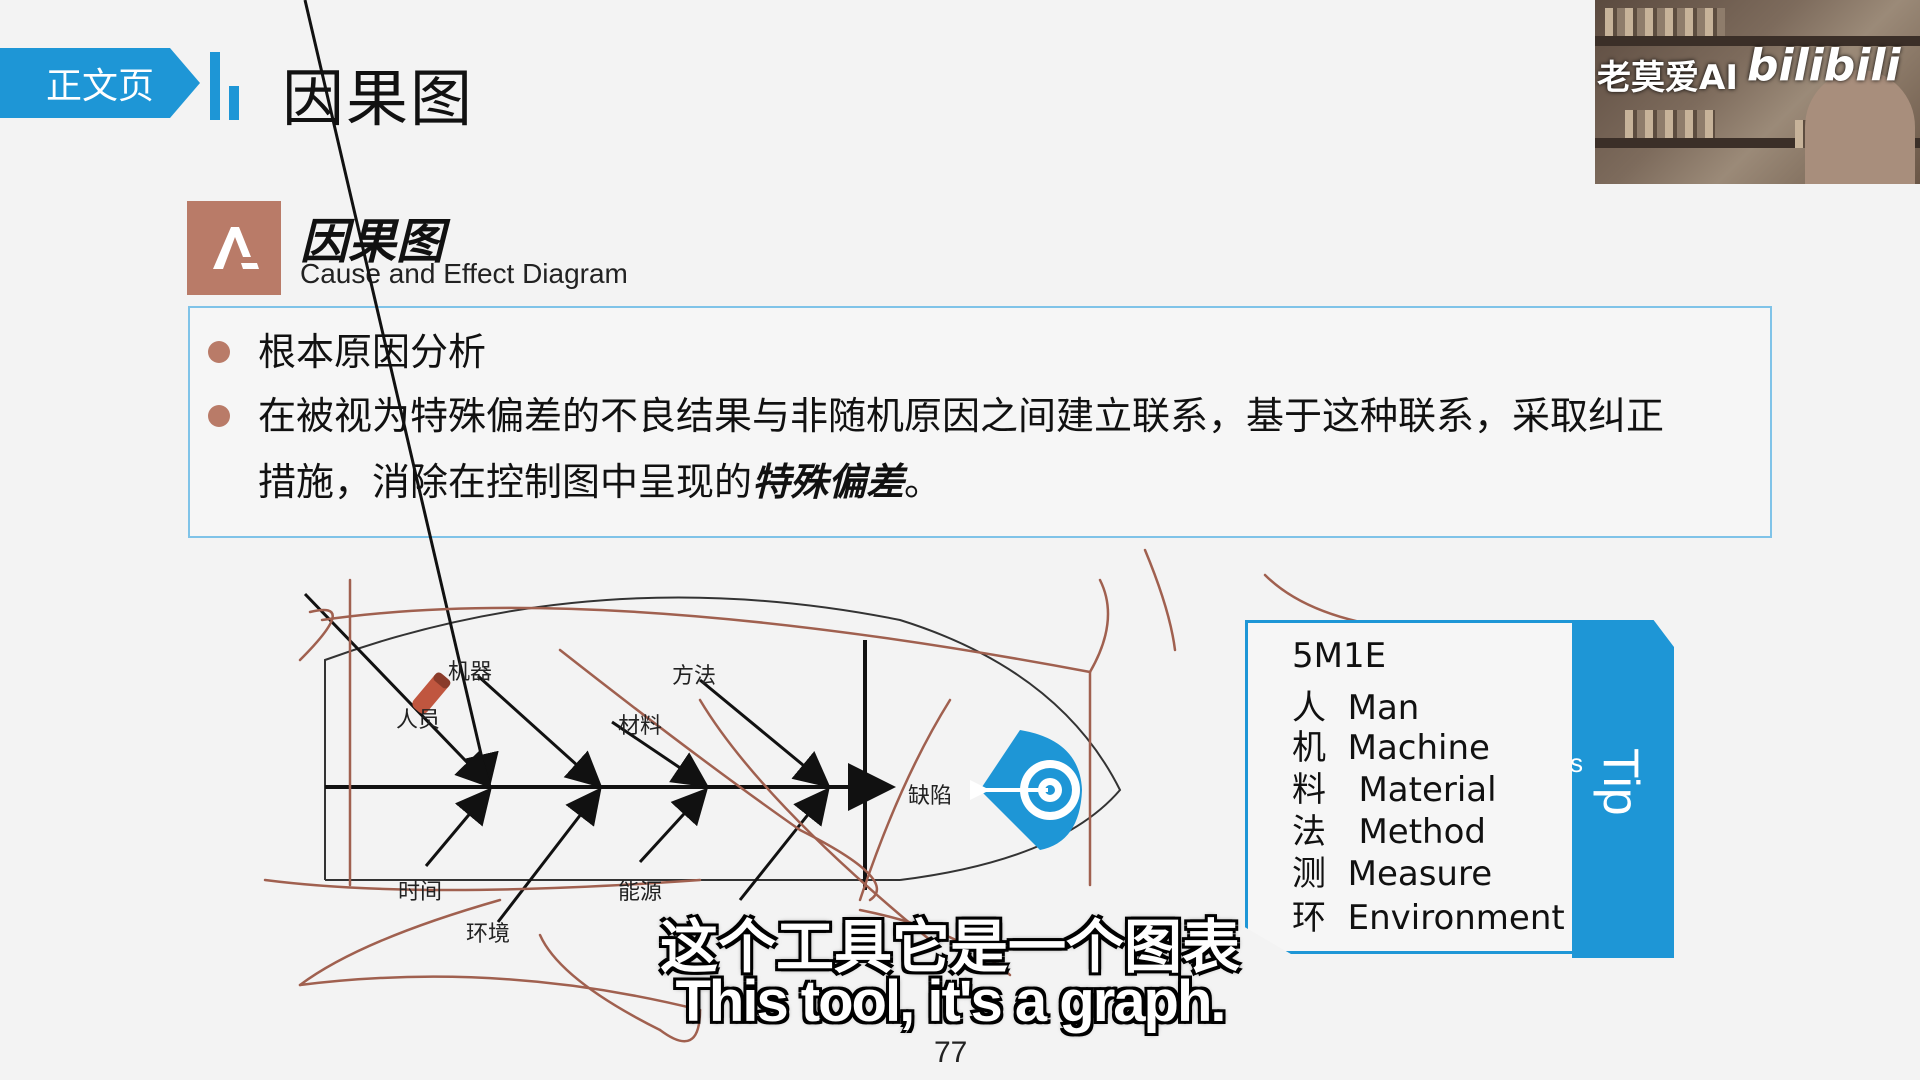  Describe the element at coordinates (950, 1001) in the screenshot. I see `subtitle-en: This tool, it's a graph.` at that location.